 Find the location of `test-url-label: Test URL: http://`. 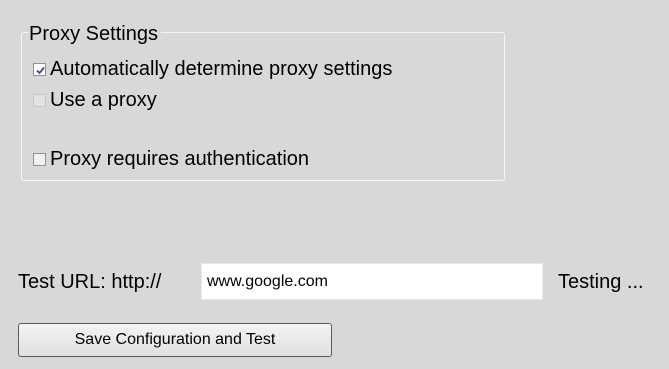

test-url-label: Test URL: http:// is located at coordinates (90, 281).